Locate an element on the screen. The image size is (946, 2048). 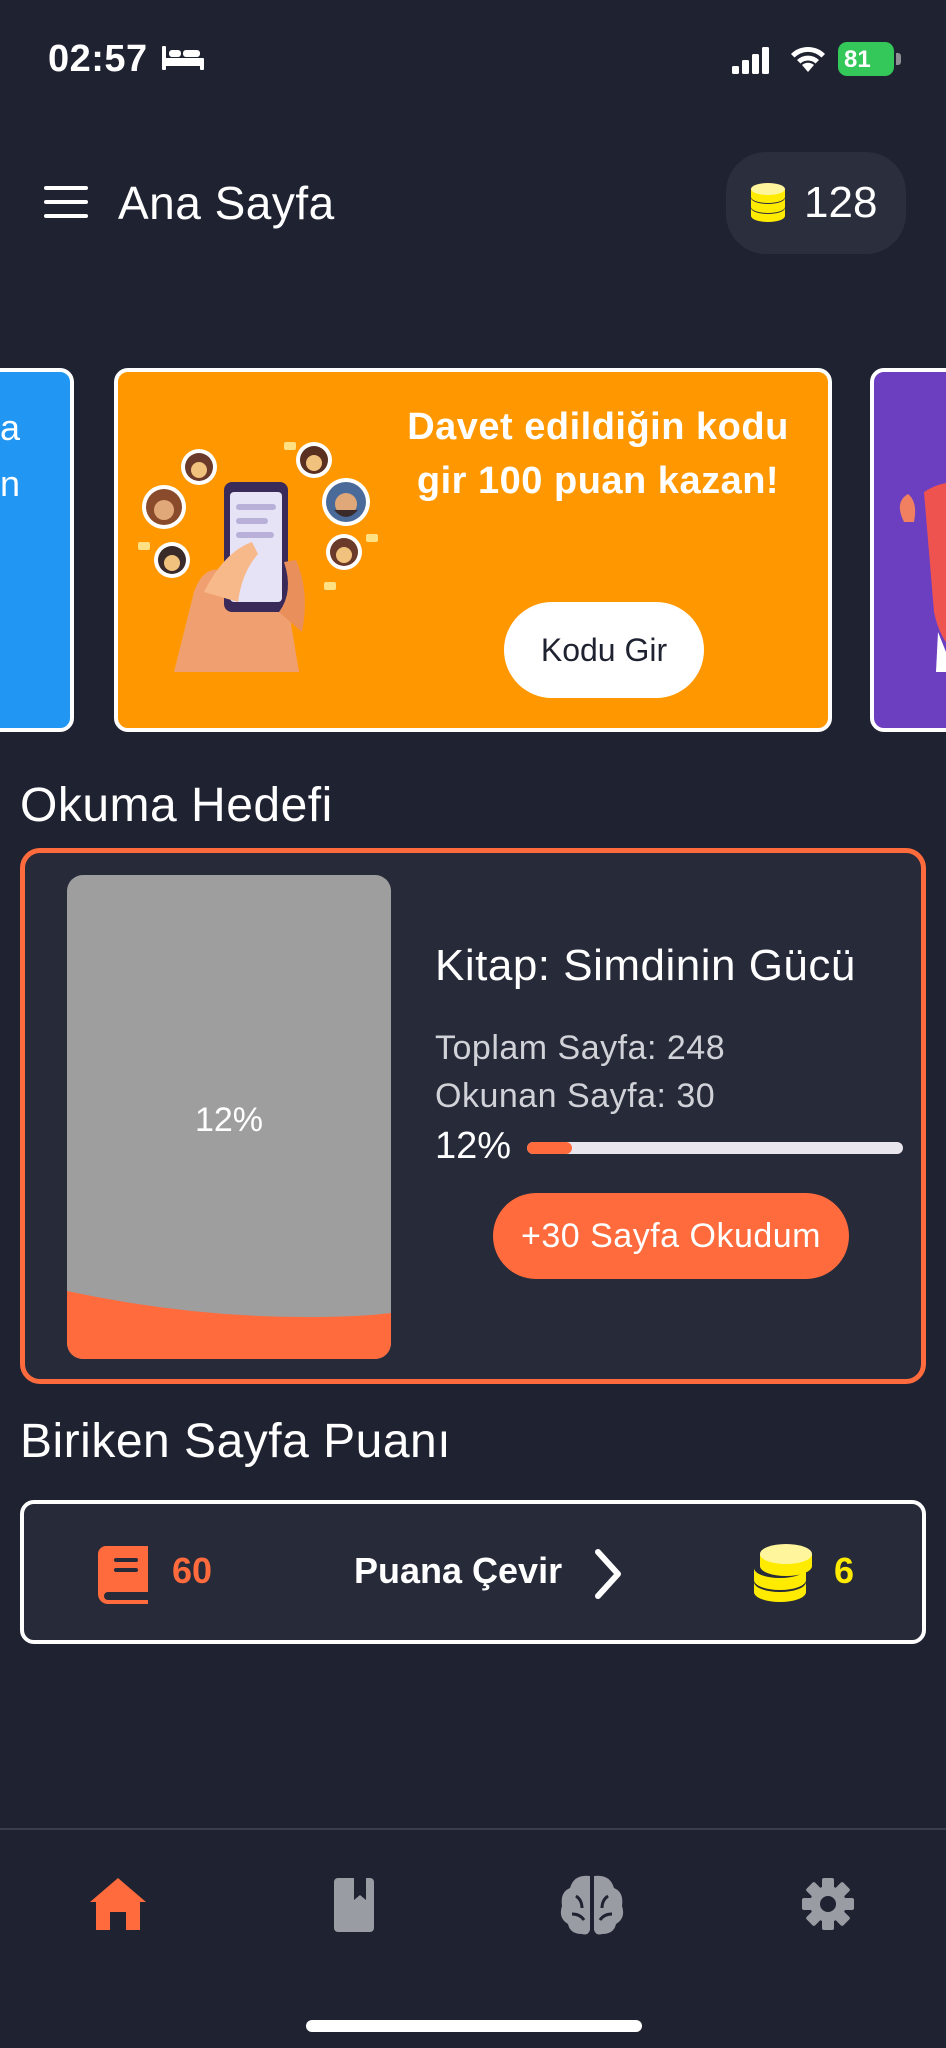
promo-banner-previous-text: an is located at coordinates (10, 455).